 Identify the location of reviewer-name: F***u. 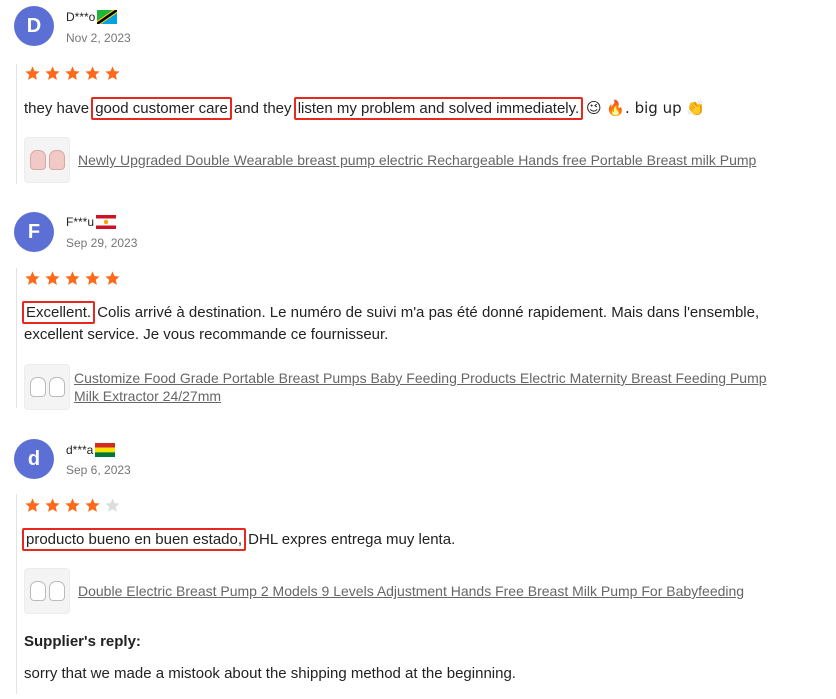
(91, 222).